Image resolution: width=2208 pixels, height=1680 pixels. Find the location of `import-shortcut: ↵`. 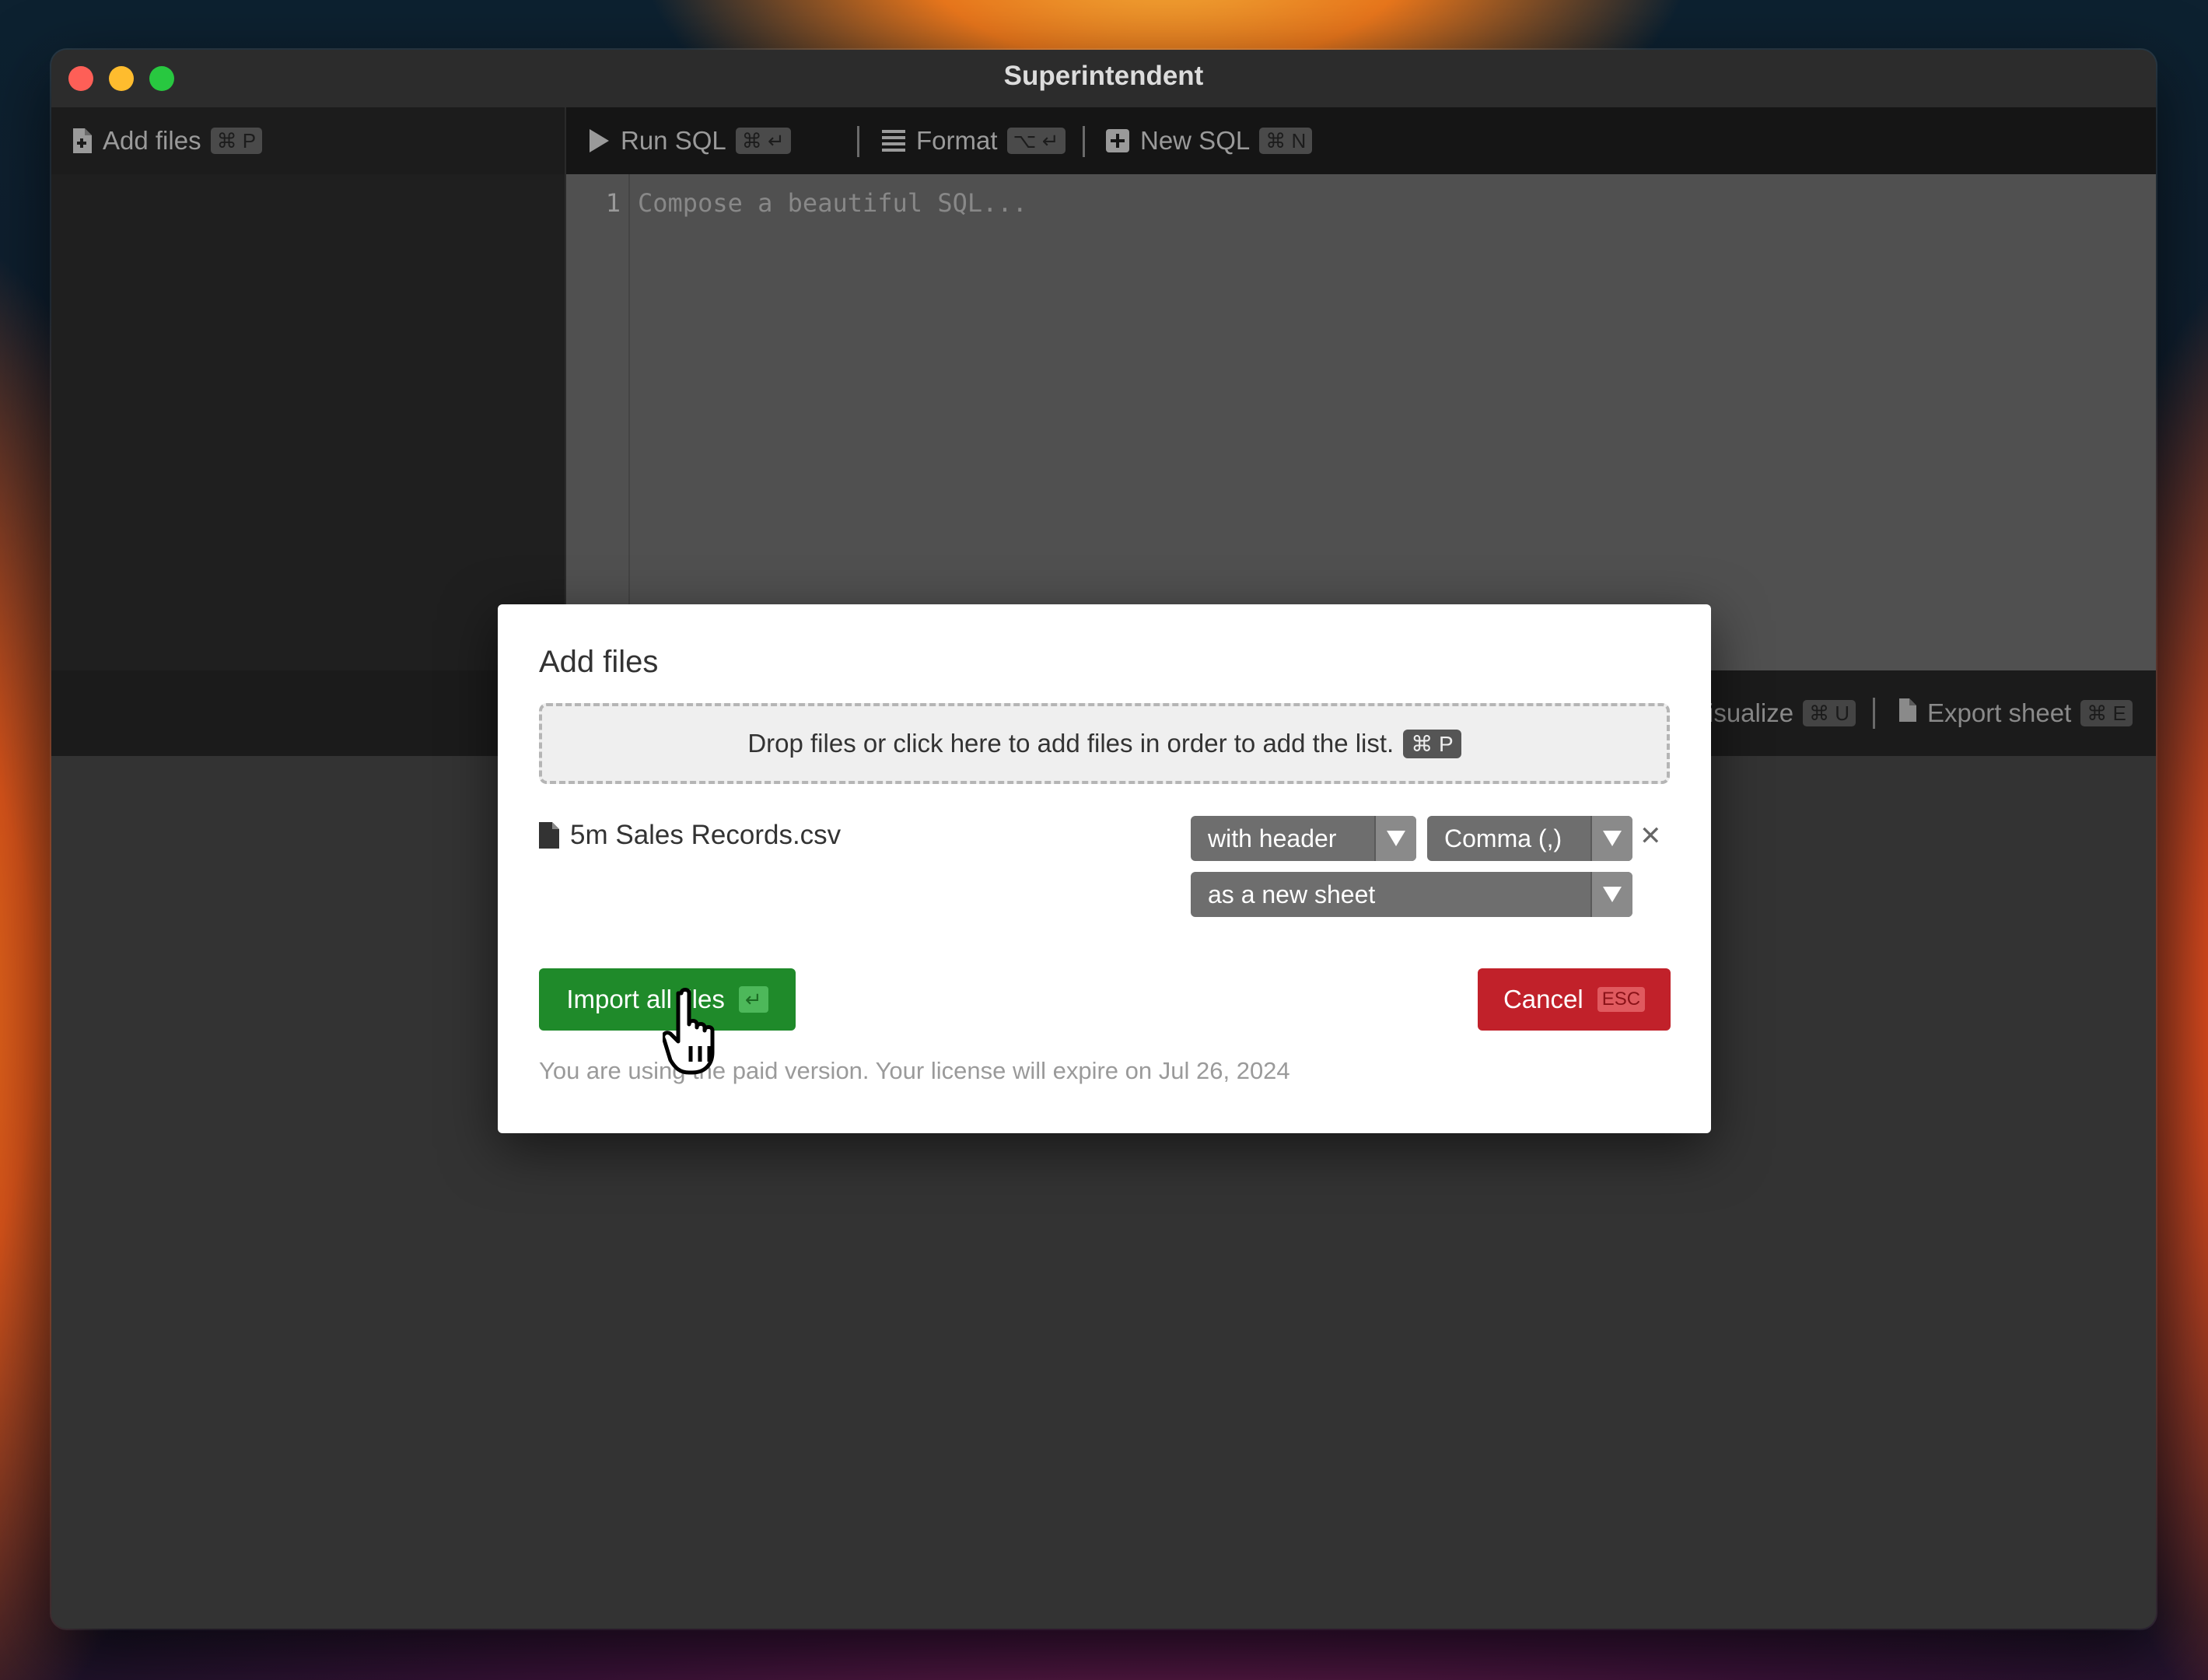

import-shortcut: ↵ is located at coordinates (753, 1000).